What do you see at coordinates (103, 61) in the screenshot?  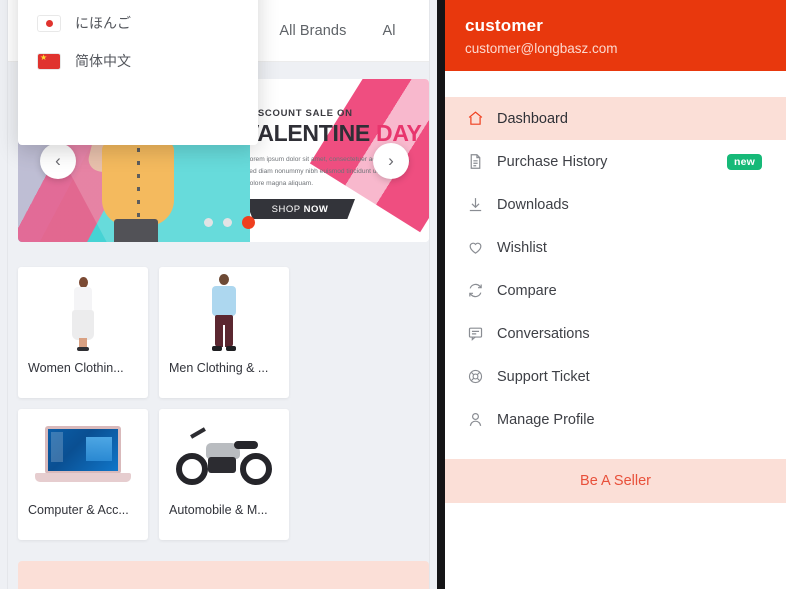 I see `language-label: 简体中文` at bounding box center [103, 61].